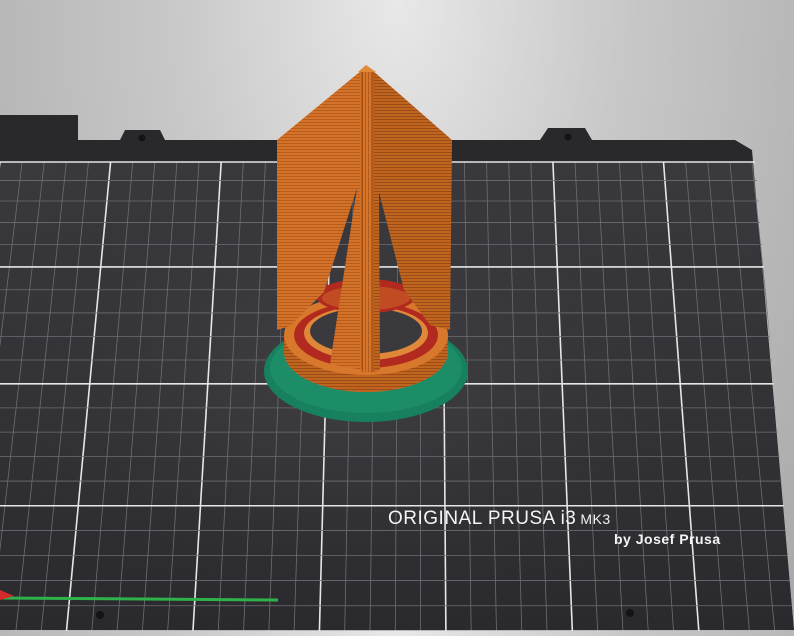 This screenshot has width=794, height=636. What do you see at coordinates (595, 519) in the screenshot?
I see `printer-model: MK3` at bounding box center [595, 519].